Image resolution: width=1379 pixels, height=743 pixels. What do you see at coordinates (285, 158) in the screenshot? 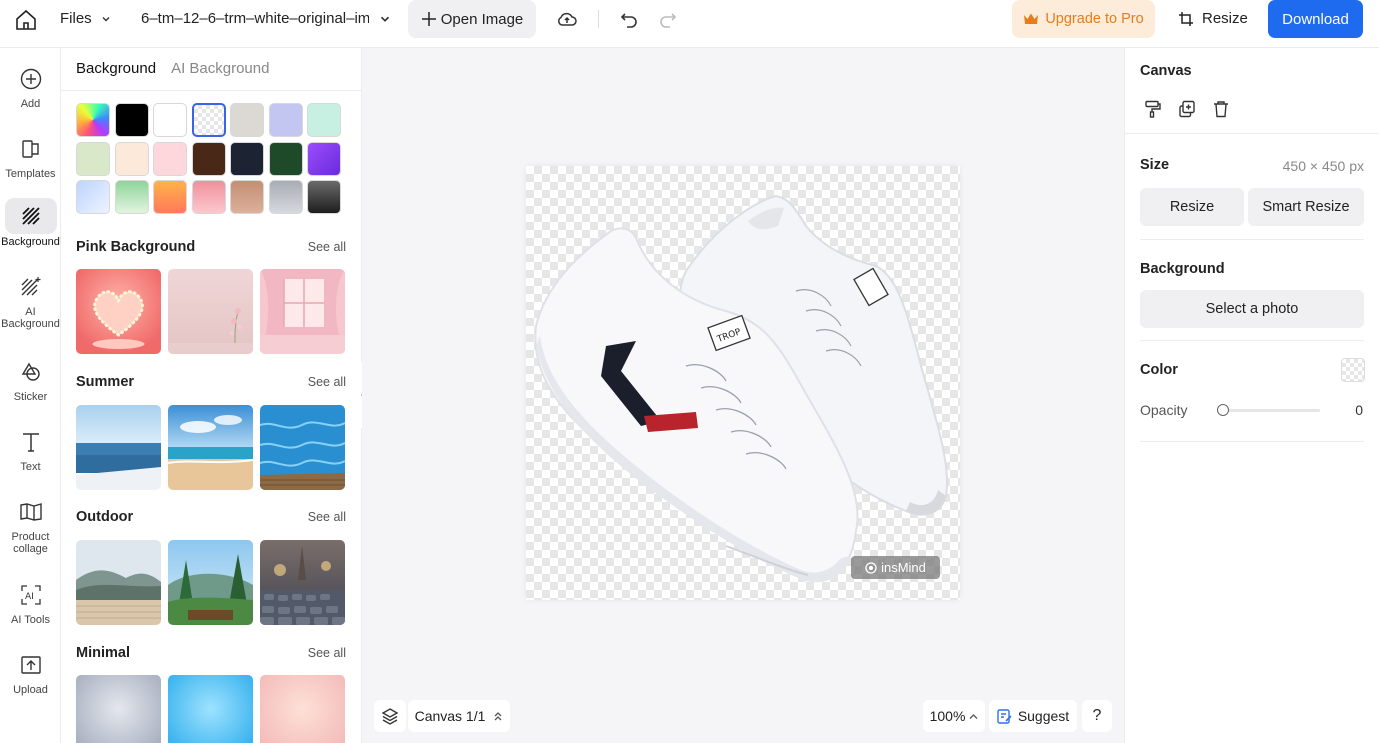
I see `swatch-forest` at bounding box center [285, 158].